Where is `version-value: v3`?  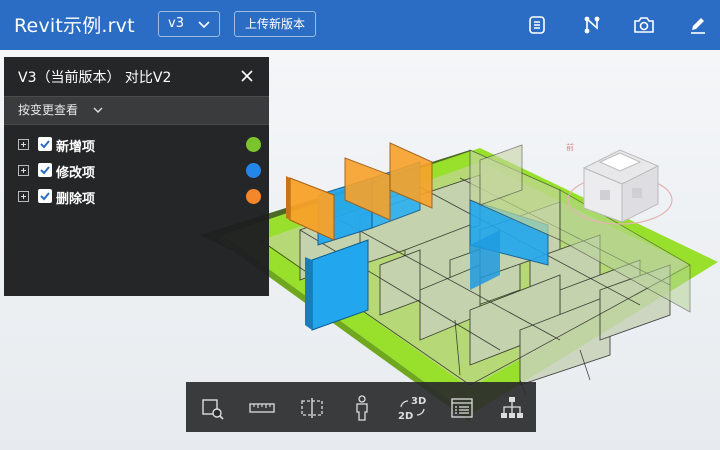 version-value: v3 is located at coordinates (176, 23).